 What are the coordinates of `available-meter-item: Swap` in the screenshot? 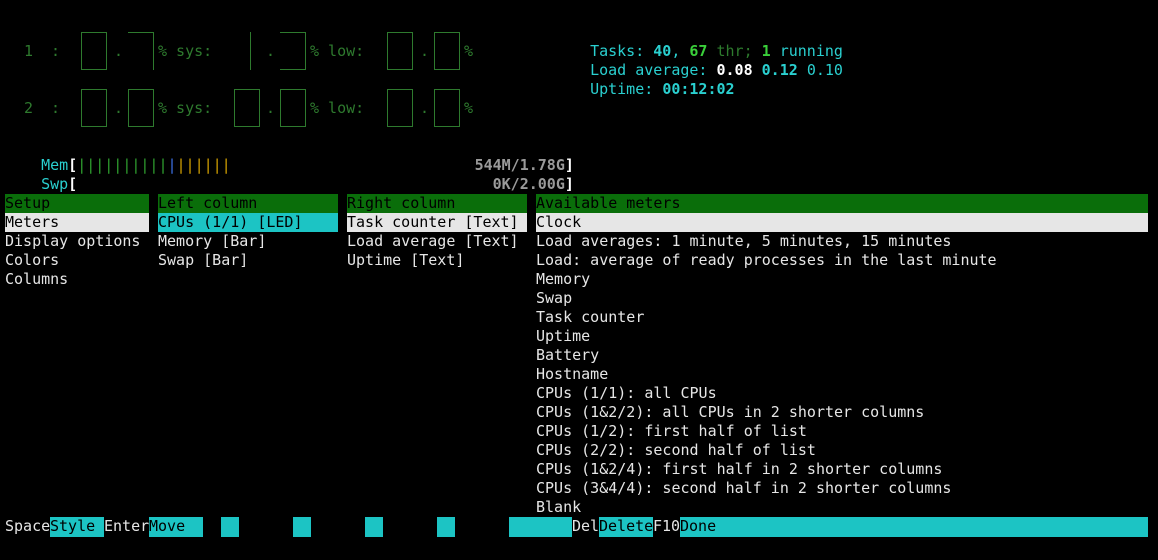 It's located at (554, 298).